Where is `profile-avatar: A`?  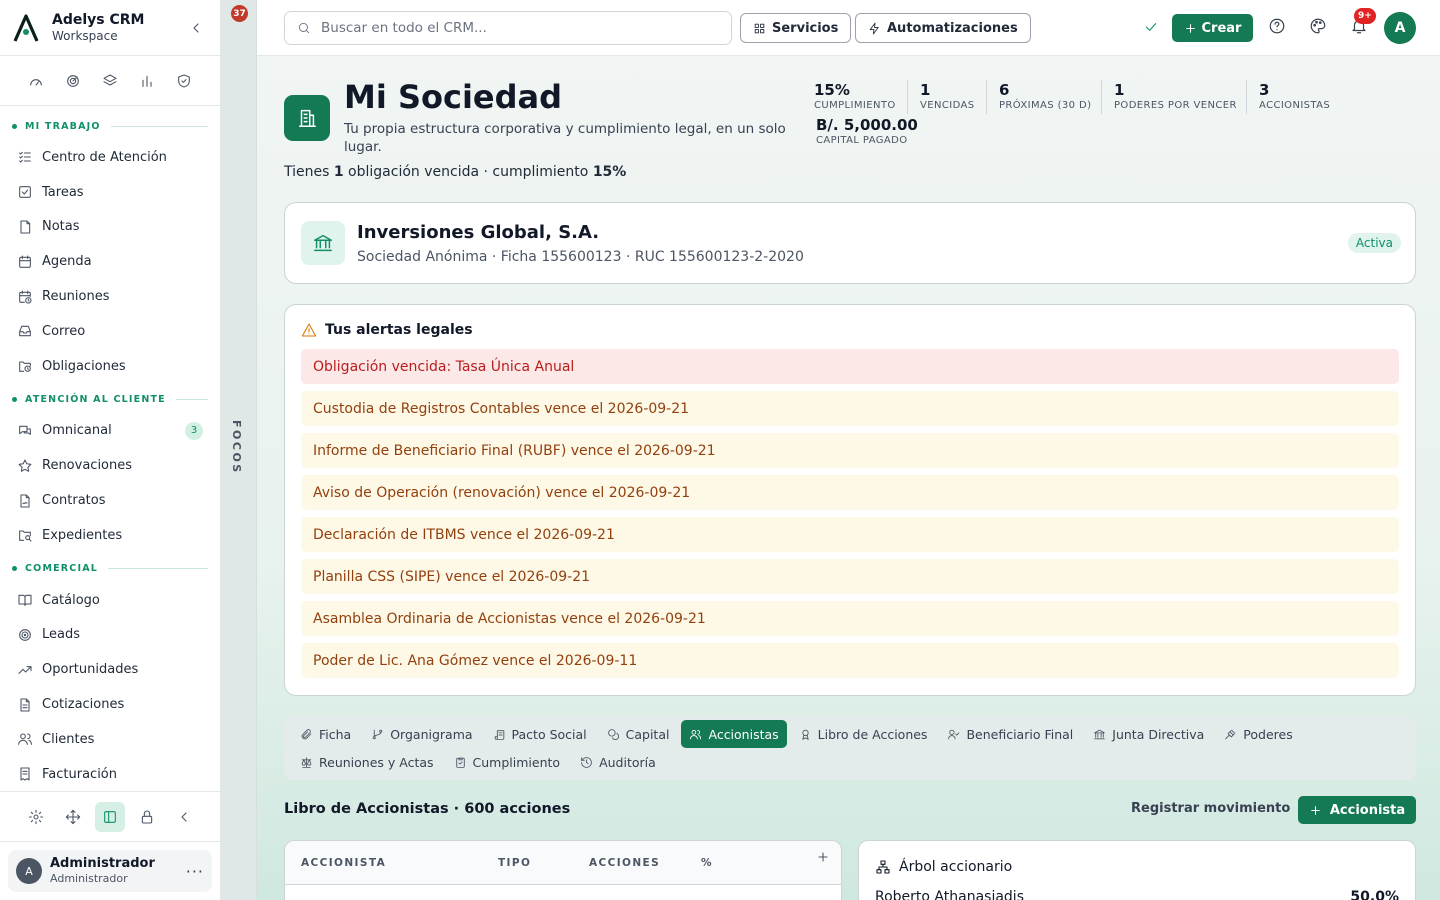
profile-avatar: A is located at coordinates (1400, 28).